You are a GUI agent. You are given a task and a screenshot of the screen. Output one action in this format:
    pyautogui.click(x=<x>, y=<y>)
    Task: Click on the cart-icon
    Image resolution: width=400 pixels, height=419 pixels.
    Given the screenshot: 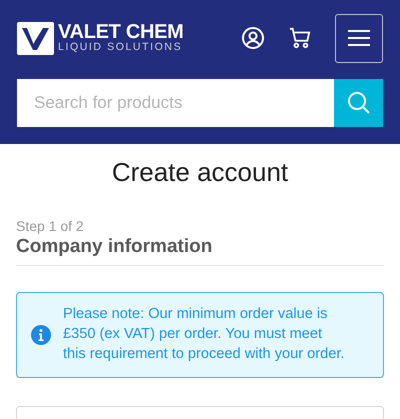 What is the action you would take?
    pyautogui.click(x=300, y=38)
    